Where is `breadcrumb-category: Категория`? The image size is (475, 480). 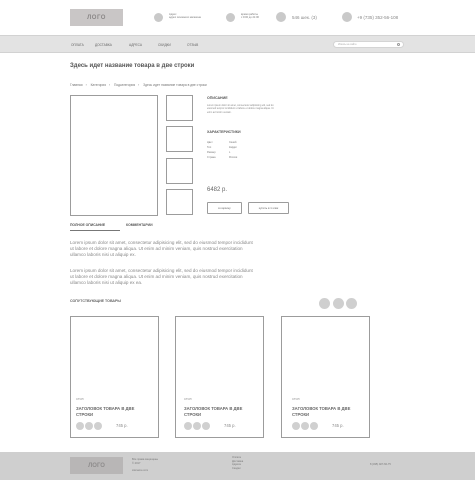 breadcrumb-category: Категория is located at coordinates (98, 85).